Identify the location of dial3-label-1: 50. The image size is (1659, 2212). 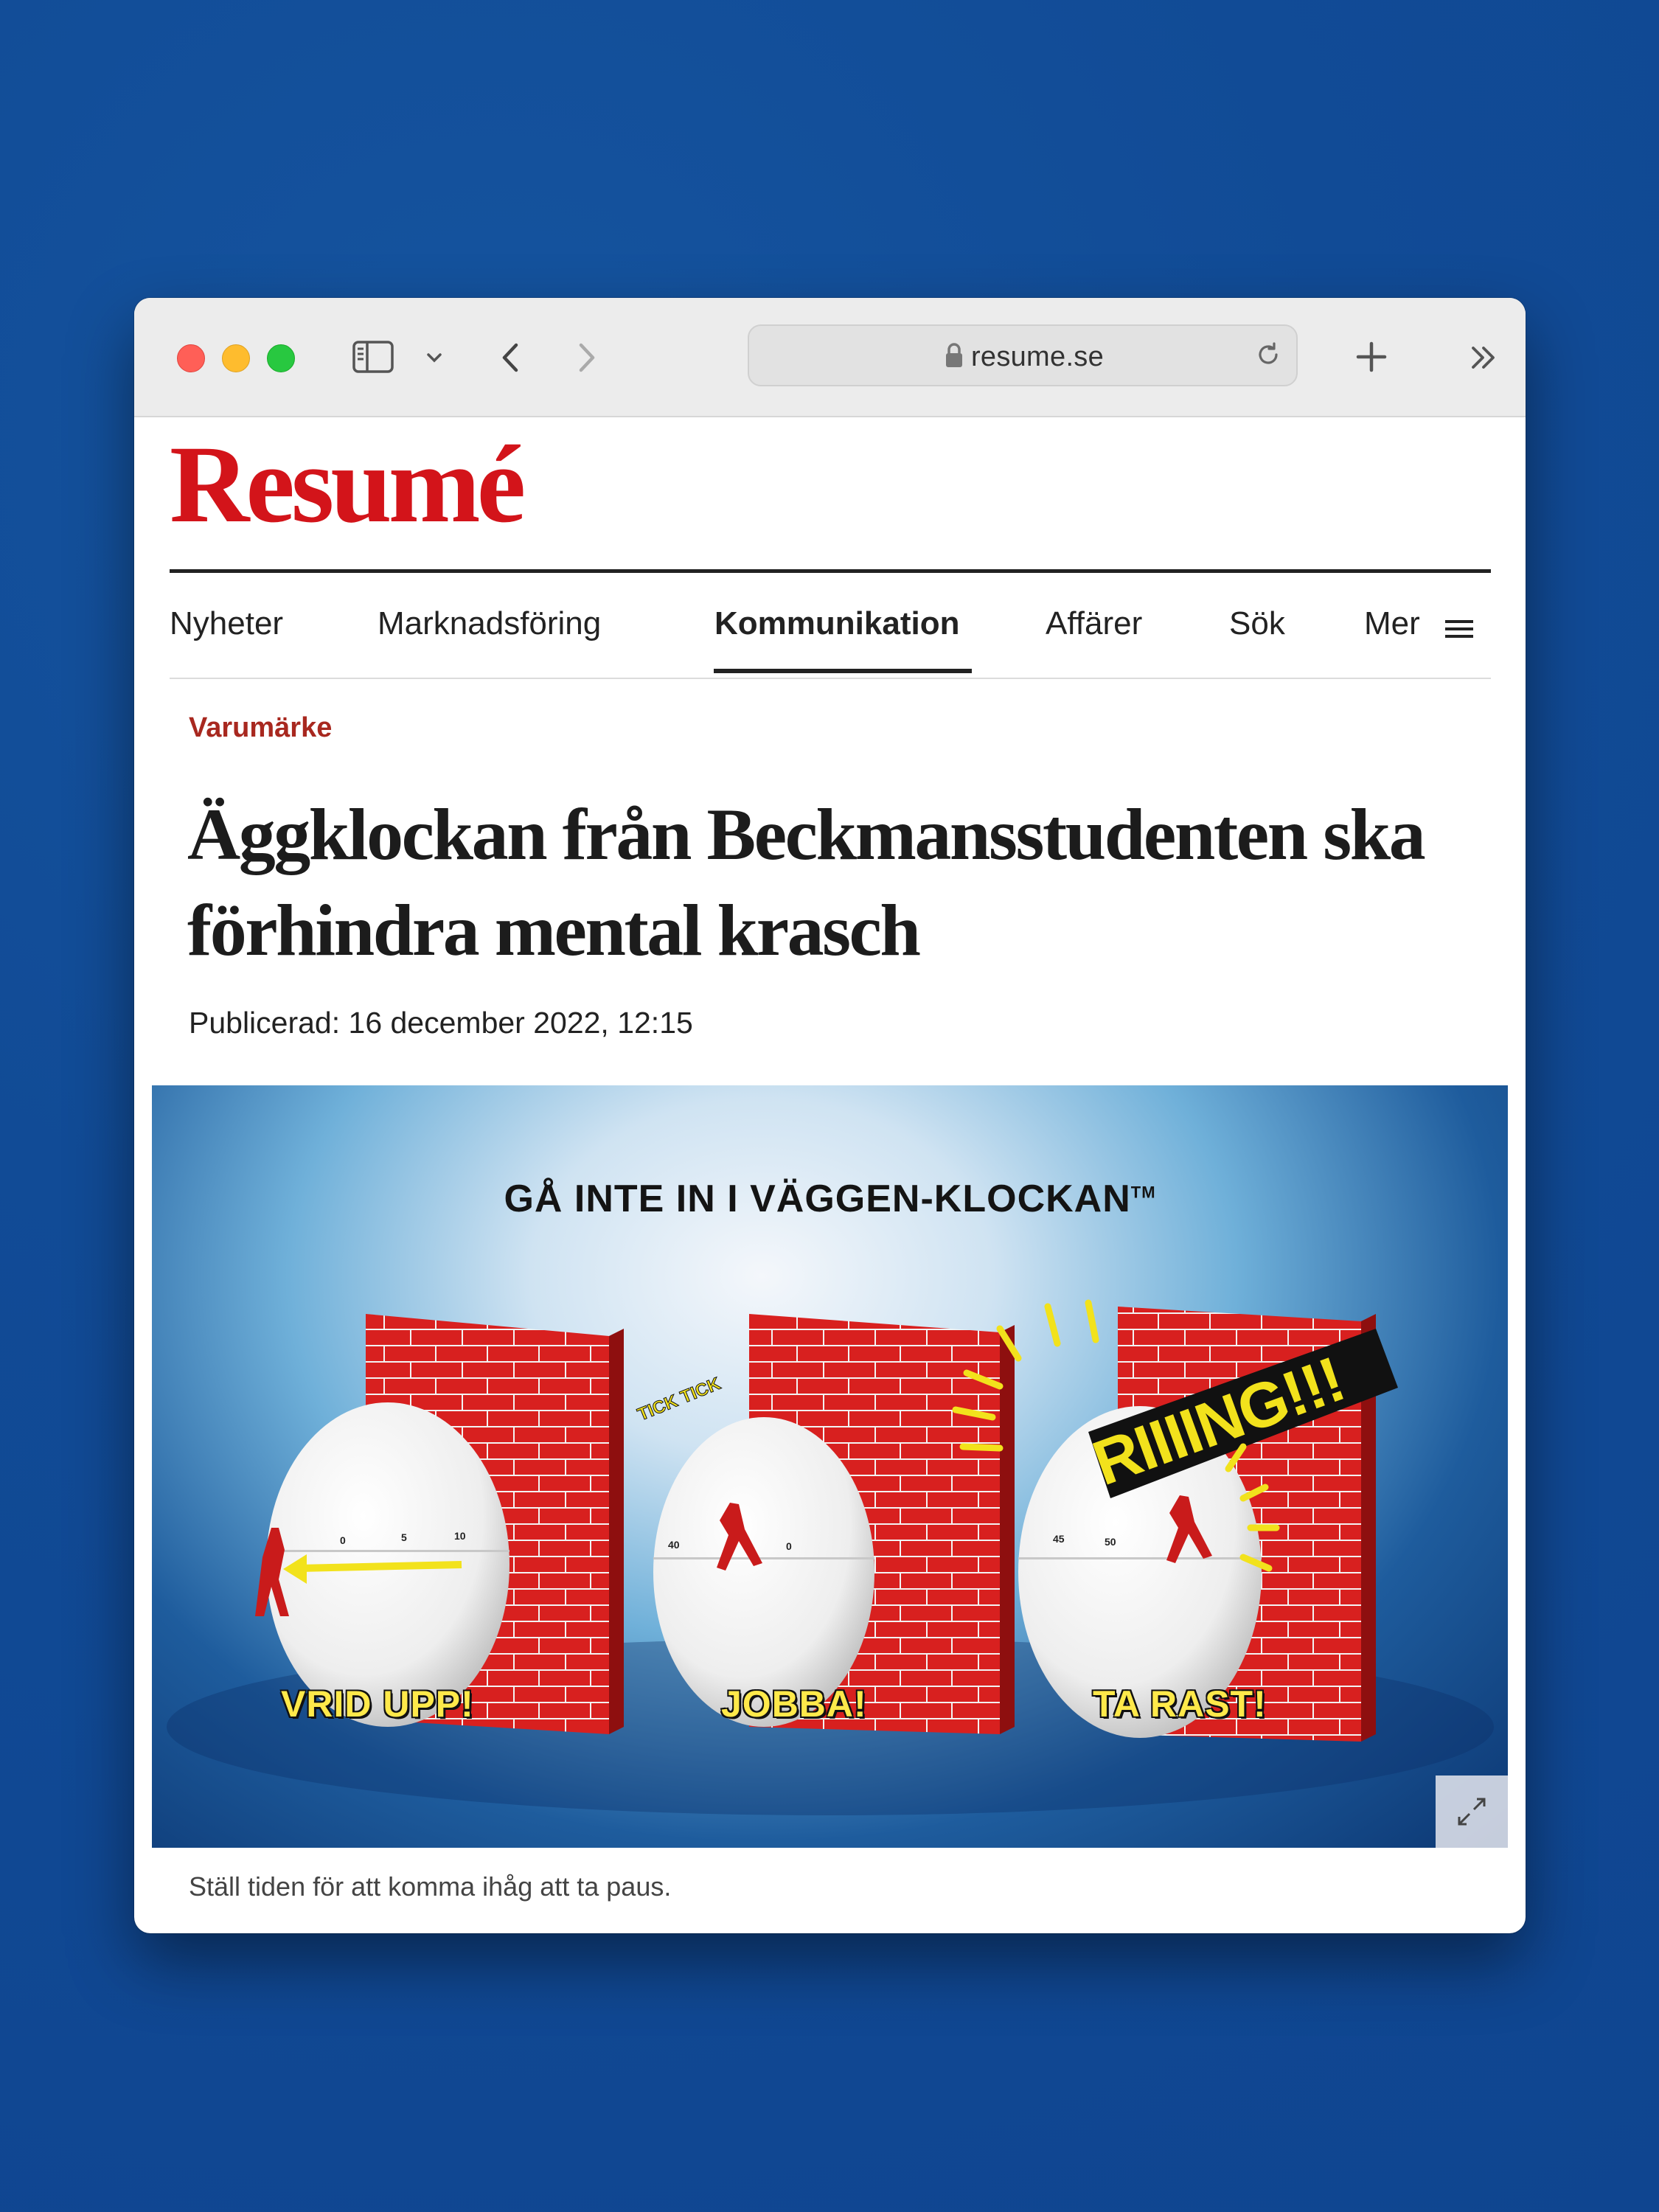
(1110, 1542).